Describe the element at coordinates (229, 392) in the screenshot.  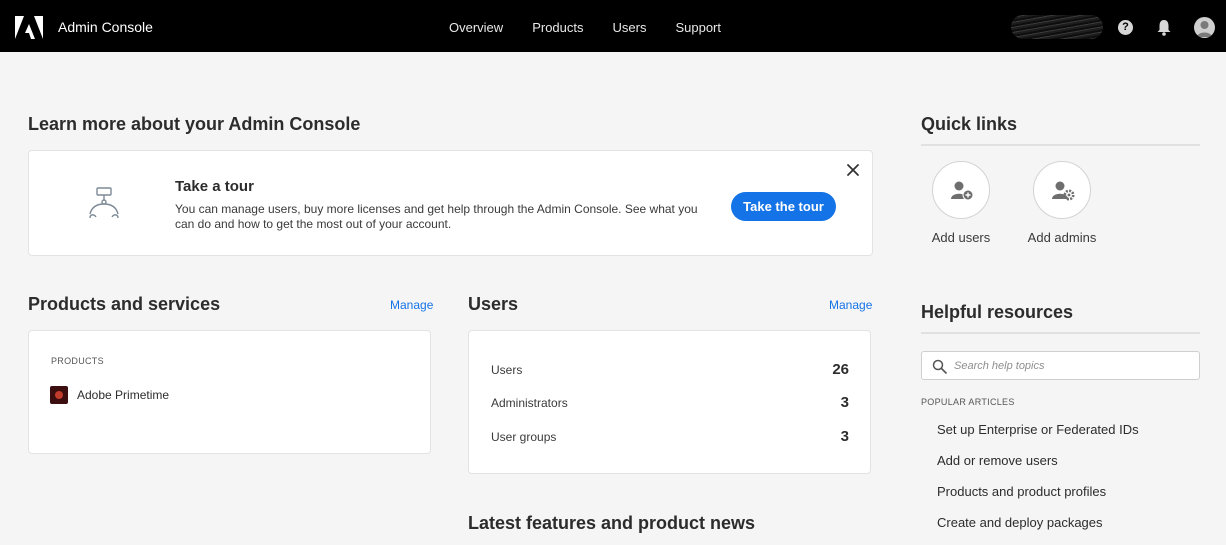
I see `products-card: PRODUCTS Adobe Primetime` at that location.